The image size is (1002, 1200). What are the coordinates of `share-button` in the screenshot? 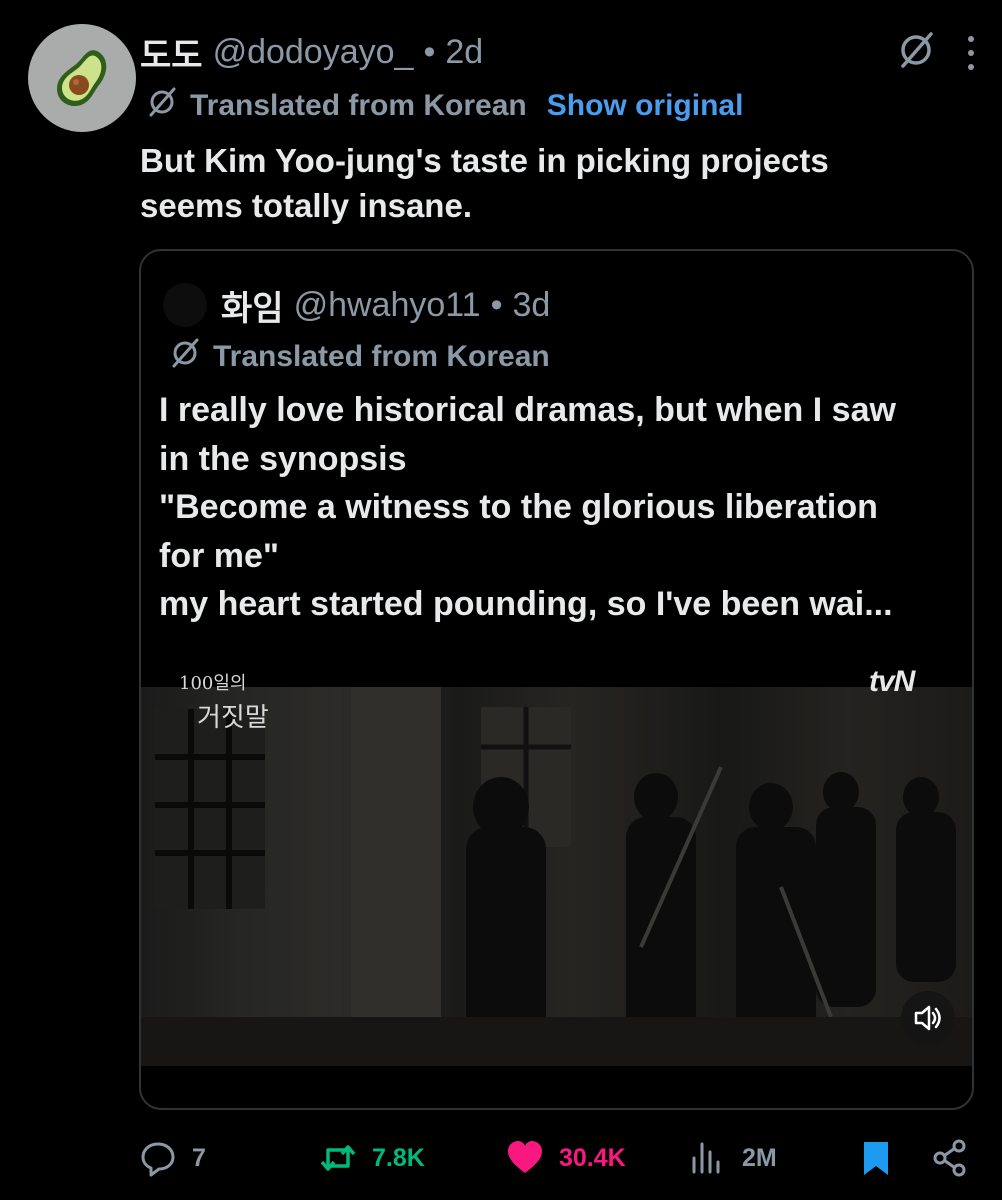 It's located at (950, 1158).